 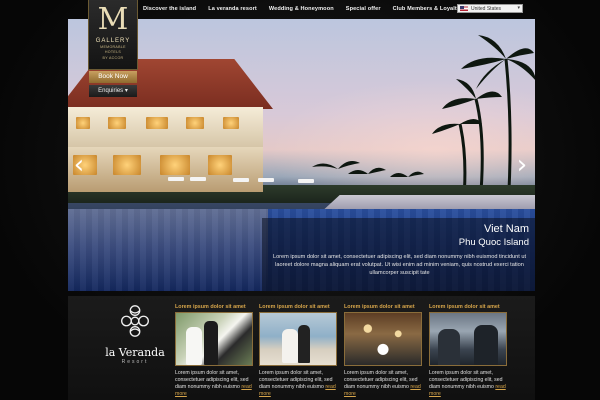 I want to click on gallery-logo: M GALLERY MEMORABLE HOTELS BY ACCOR, so click(x=113, y=35).